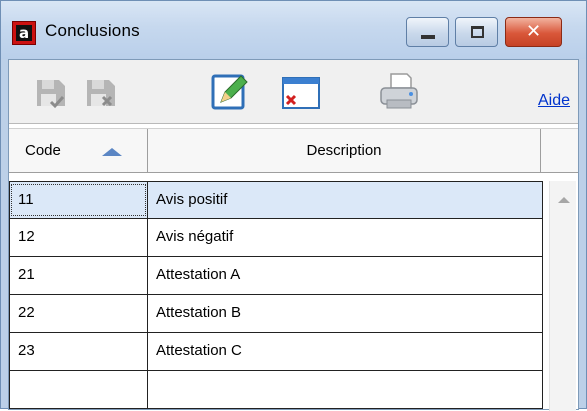 This screenshot has height=411, width=587. I want to click on title-bar: a Conclusions ✕, so click(293, 30).